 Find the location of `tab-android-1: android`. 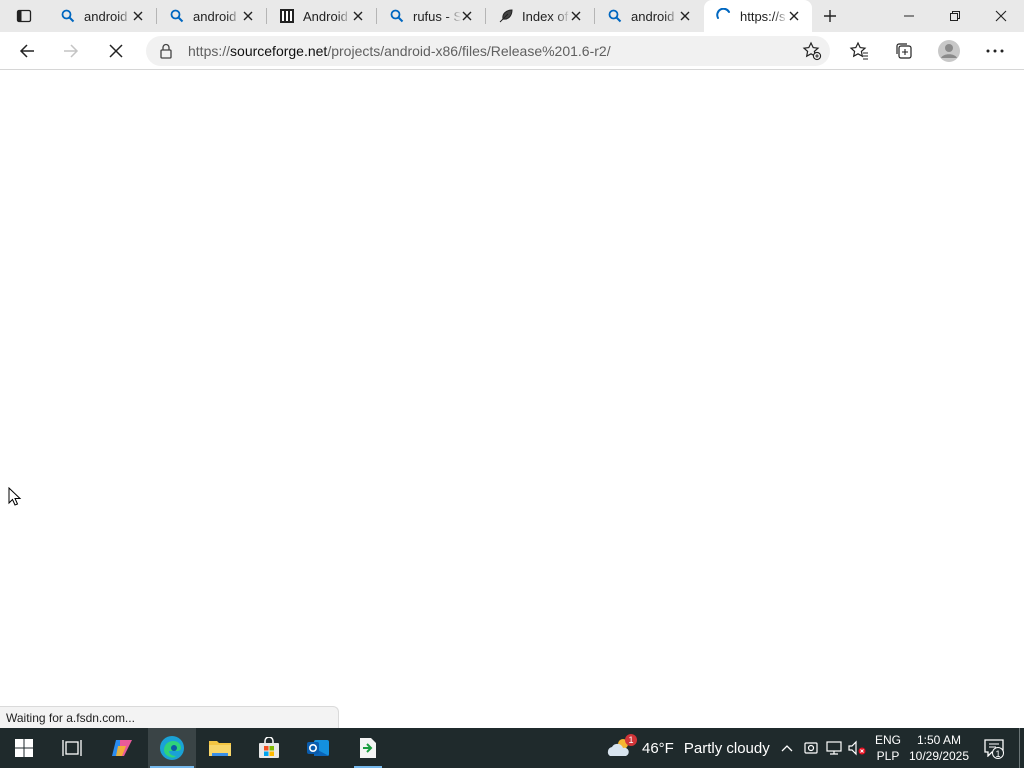

tab-android-1: android is located at coordinates (102, 16).